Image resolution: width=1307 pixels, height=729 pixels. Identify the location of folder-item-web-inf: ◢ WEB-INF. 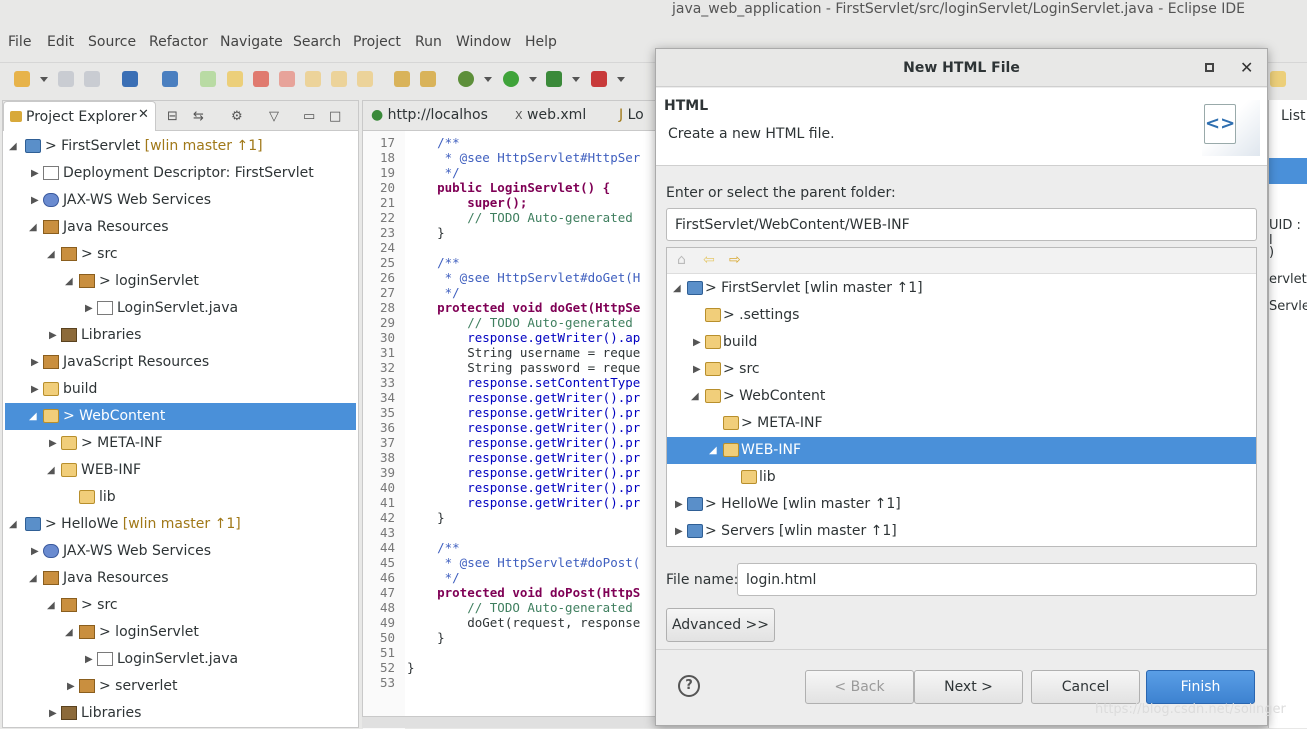
(961, 450).